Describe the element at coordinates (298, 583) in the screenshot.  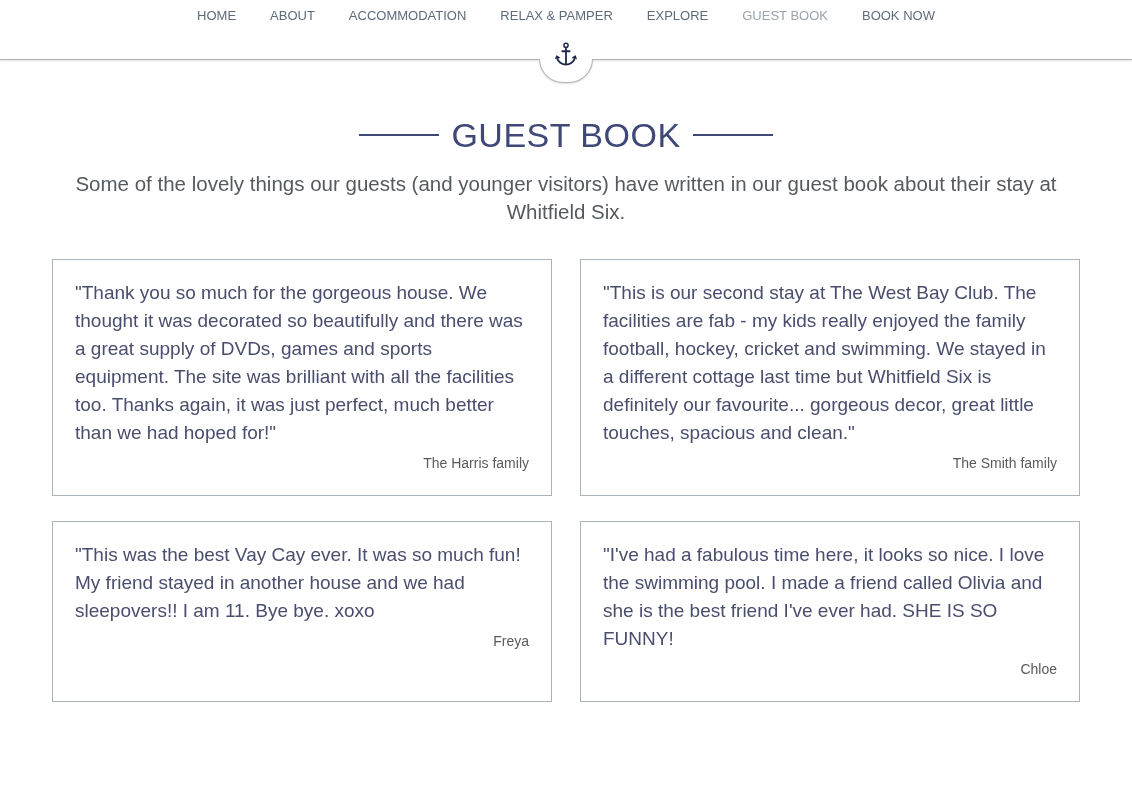
I see `testimonial-quote: "This was the best Vay Cay ever. It was so much fun! My friend stayed in another house and we had sleepovers!! I am 11. Bye bye. xoxo` at that location.